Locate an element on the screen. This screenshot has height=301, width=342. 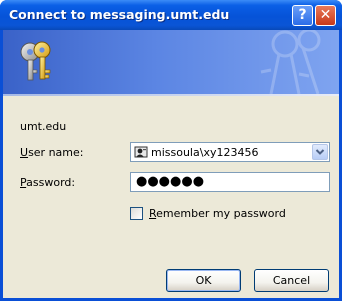
server-label: umt.edu is located at coordinates (43, 126).